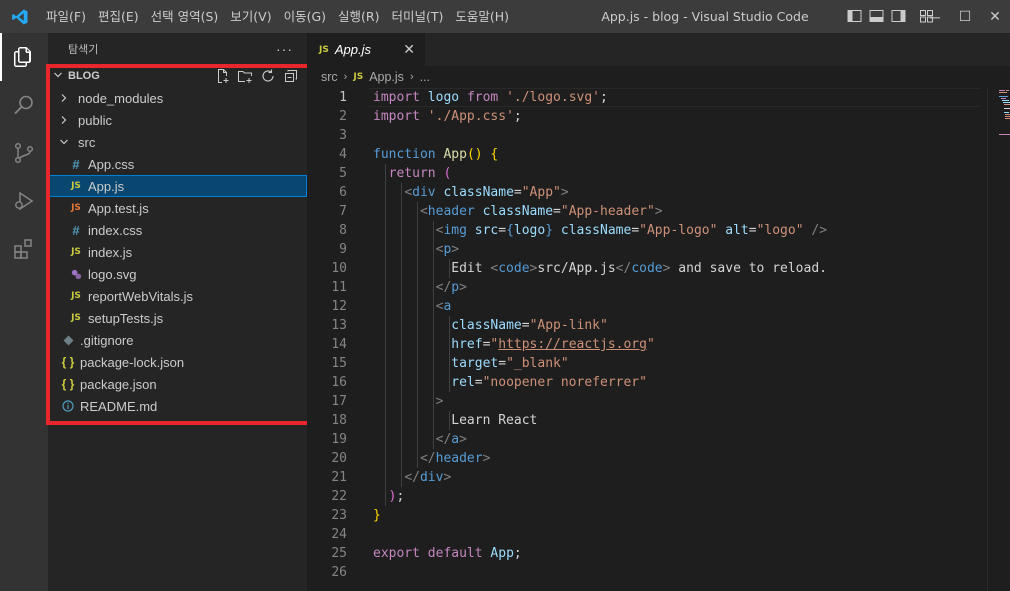 This screenshot has height=591, width=1010. What do you see at coordinates (396, 97) in the screenshot?
I see `code-token: import` at bounding box center [396, 97].